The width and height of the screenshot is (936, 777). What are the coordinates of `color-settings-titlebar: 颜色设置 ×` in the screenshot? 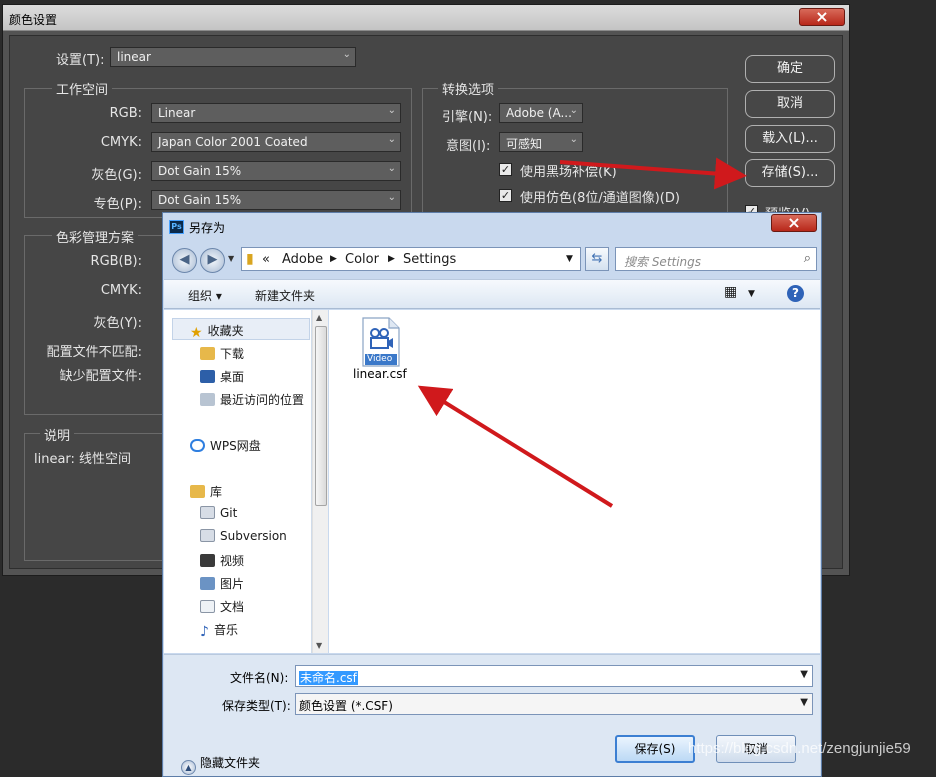 It's located at (426, 18).